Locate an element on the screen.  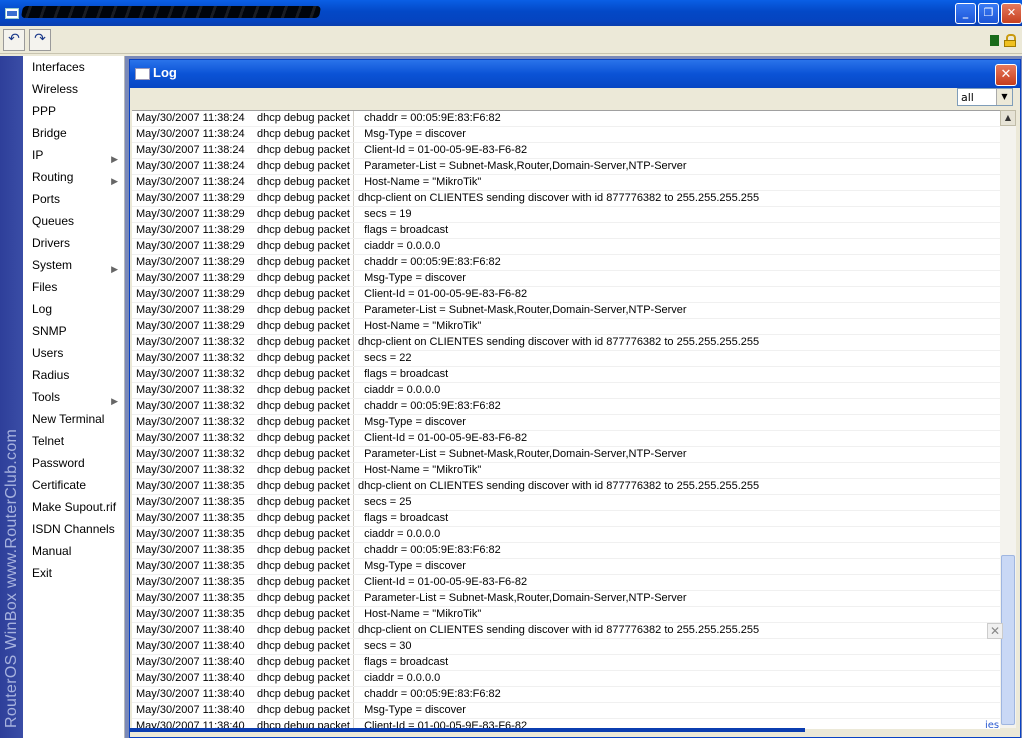
menu-item-label: SNMP is located at coordinates (49, 331).